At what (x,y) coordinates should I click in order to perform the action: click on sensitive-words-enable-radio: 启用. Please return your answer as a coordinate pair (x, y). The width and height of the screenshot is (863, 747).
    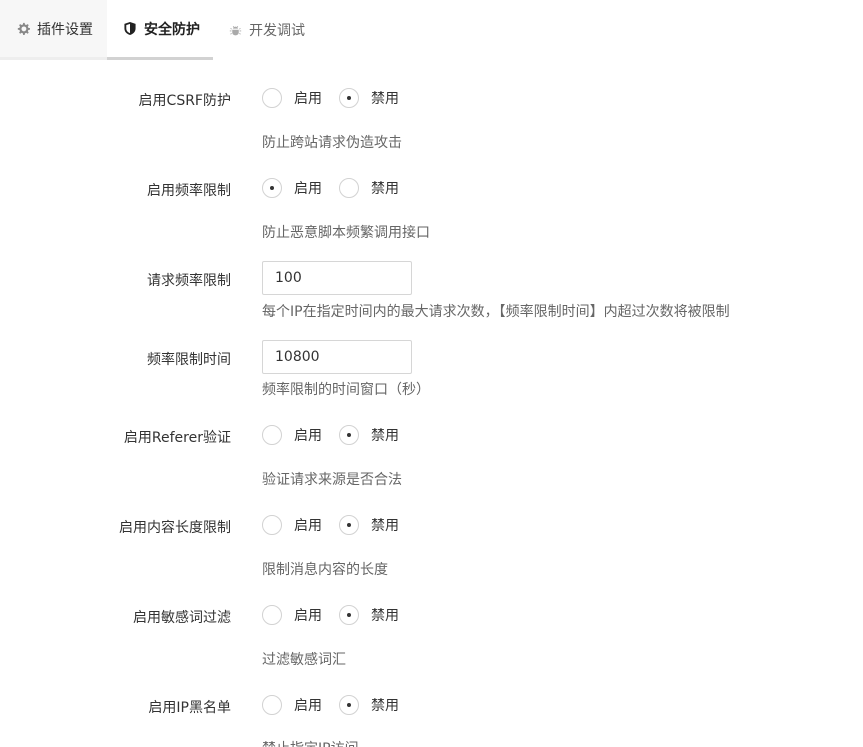
    Looking at the image, I should click on (292, 615).